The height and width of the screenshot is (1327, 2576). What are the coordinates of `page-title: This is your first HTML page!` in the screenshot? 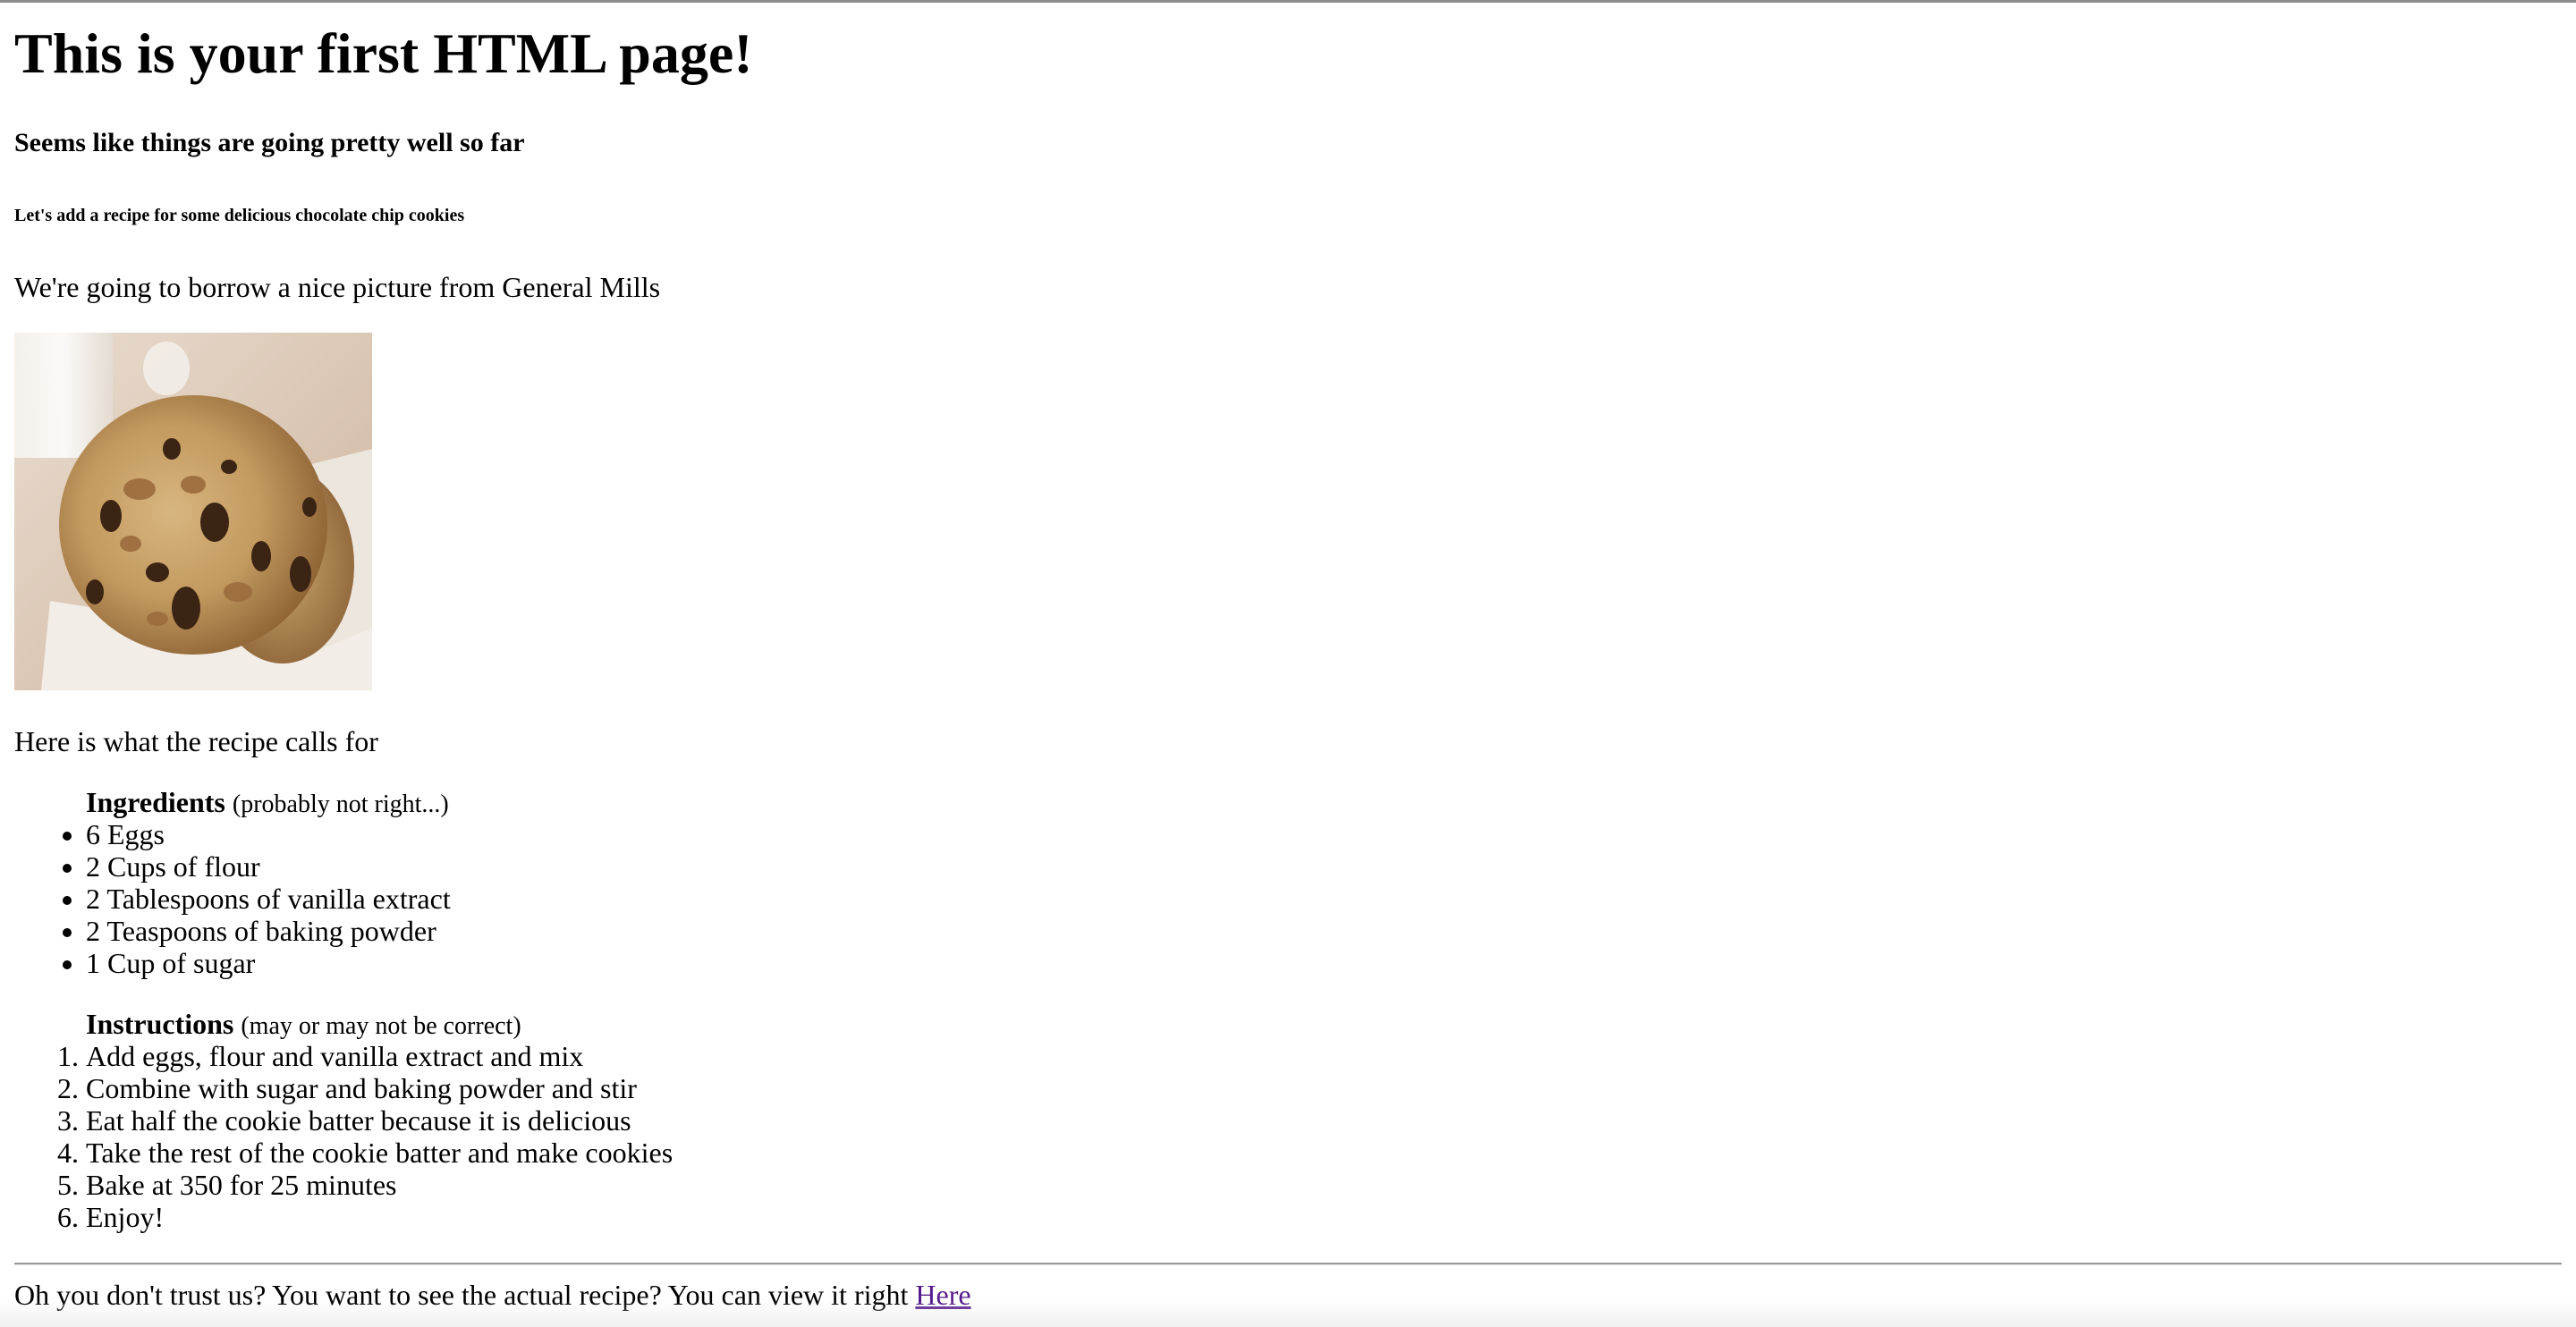 It's located at (383, 53).